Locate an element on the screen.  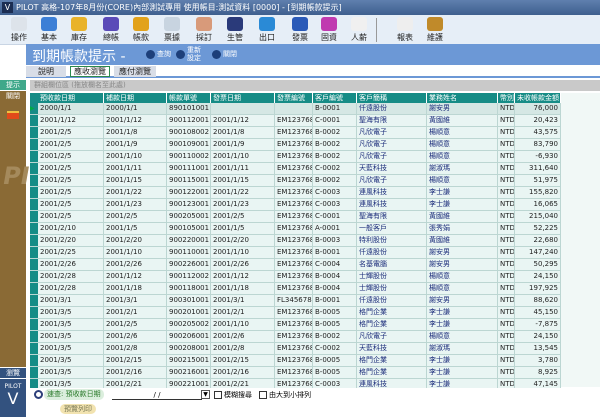
column-header: 業務姓名 is located at coordinates (462, 98).